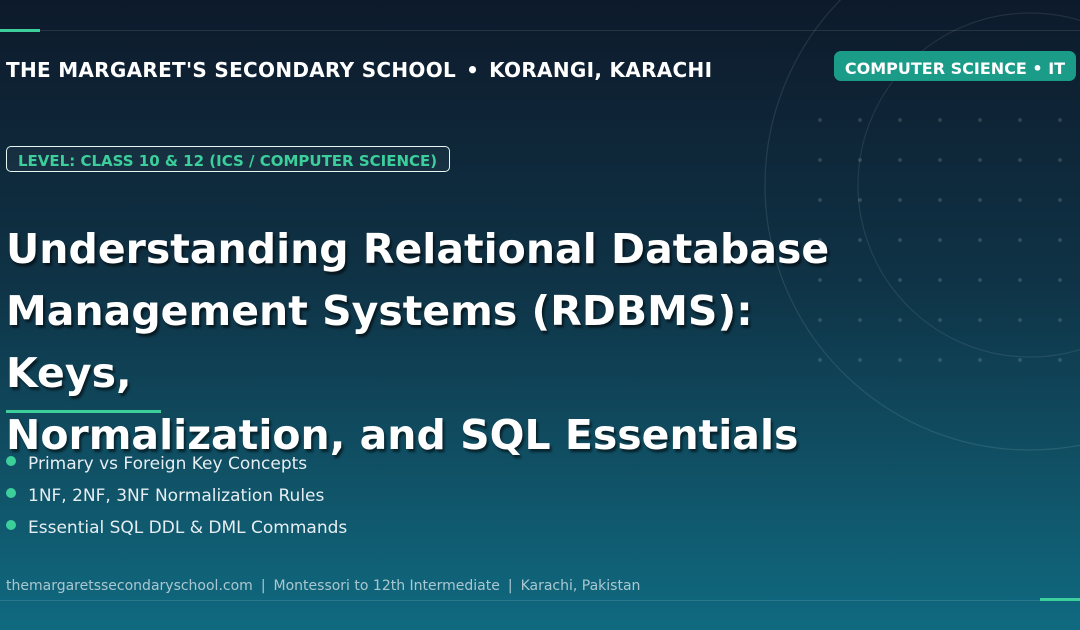 The height and width of the screenshot is (630, 1080). I want to click on list-item-label: Primary vs Foreign Key Concepts, so click(168, 464).